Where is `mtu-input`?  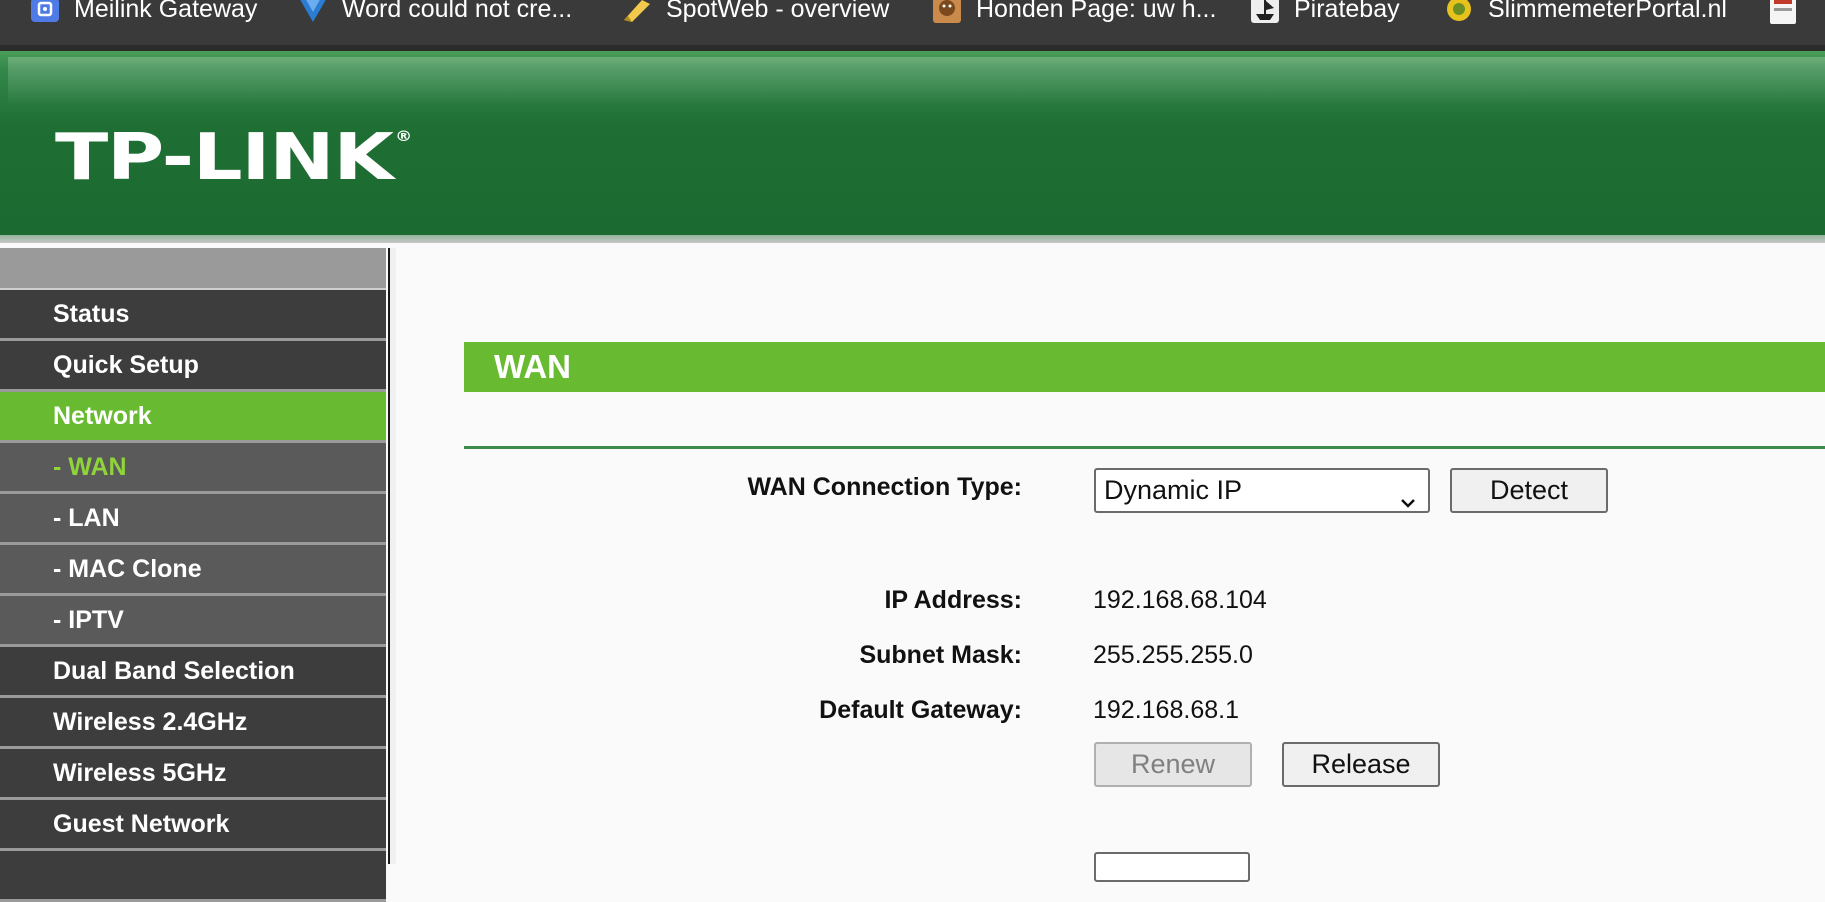
mtu-input is located at coordinates (1172, 867).